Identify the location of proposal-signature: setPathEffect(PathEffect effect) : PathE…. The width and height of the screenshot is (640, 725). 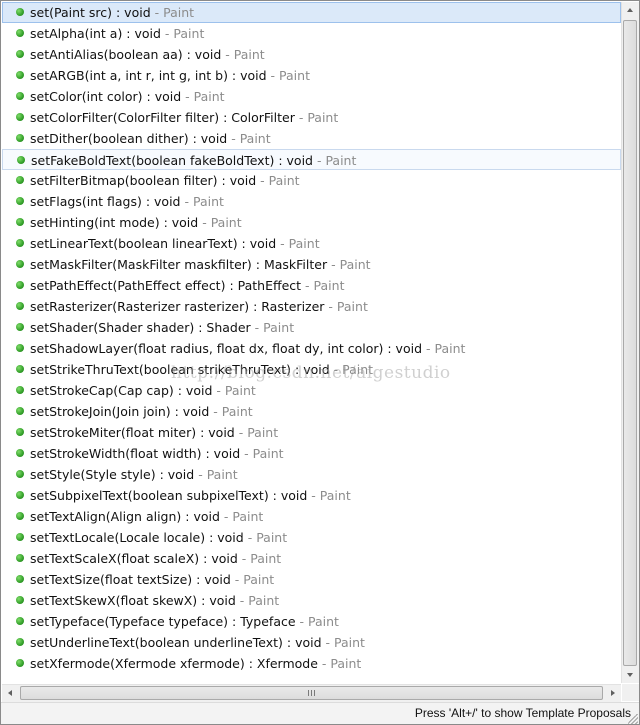
(166, 285).